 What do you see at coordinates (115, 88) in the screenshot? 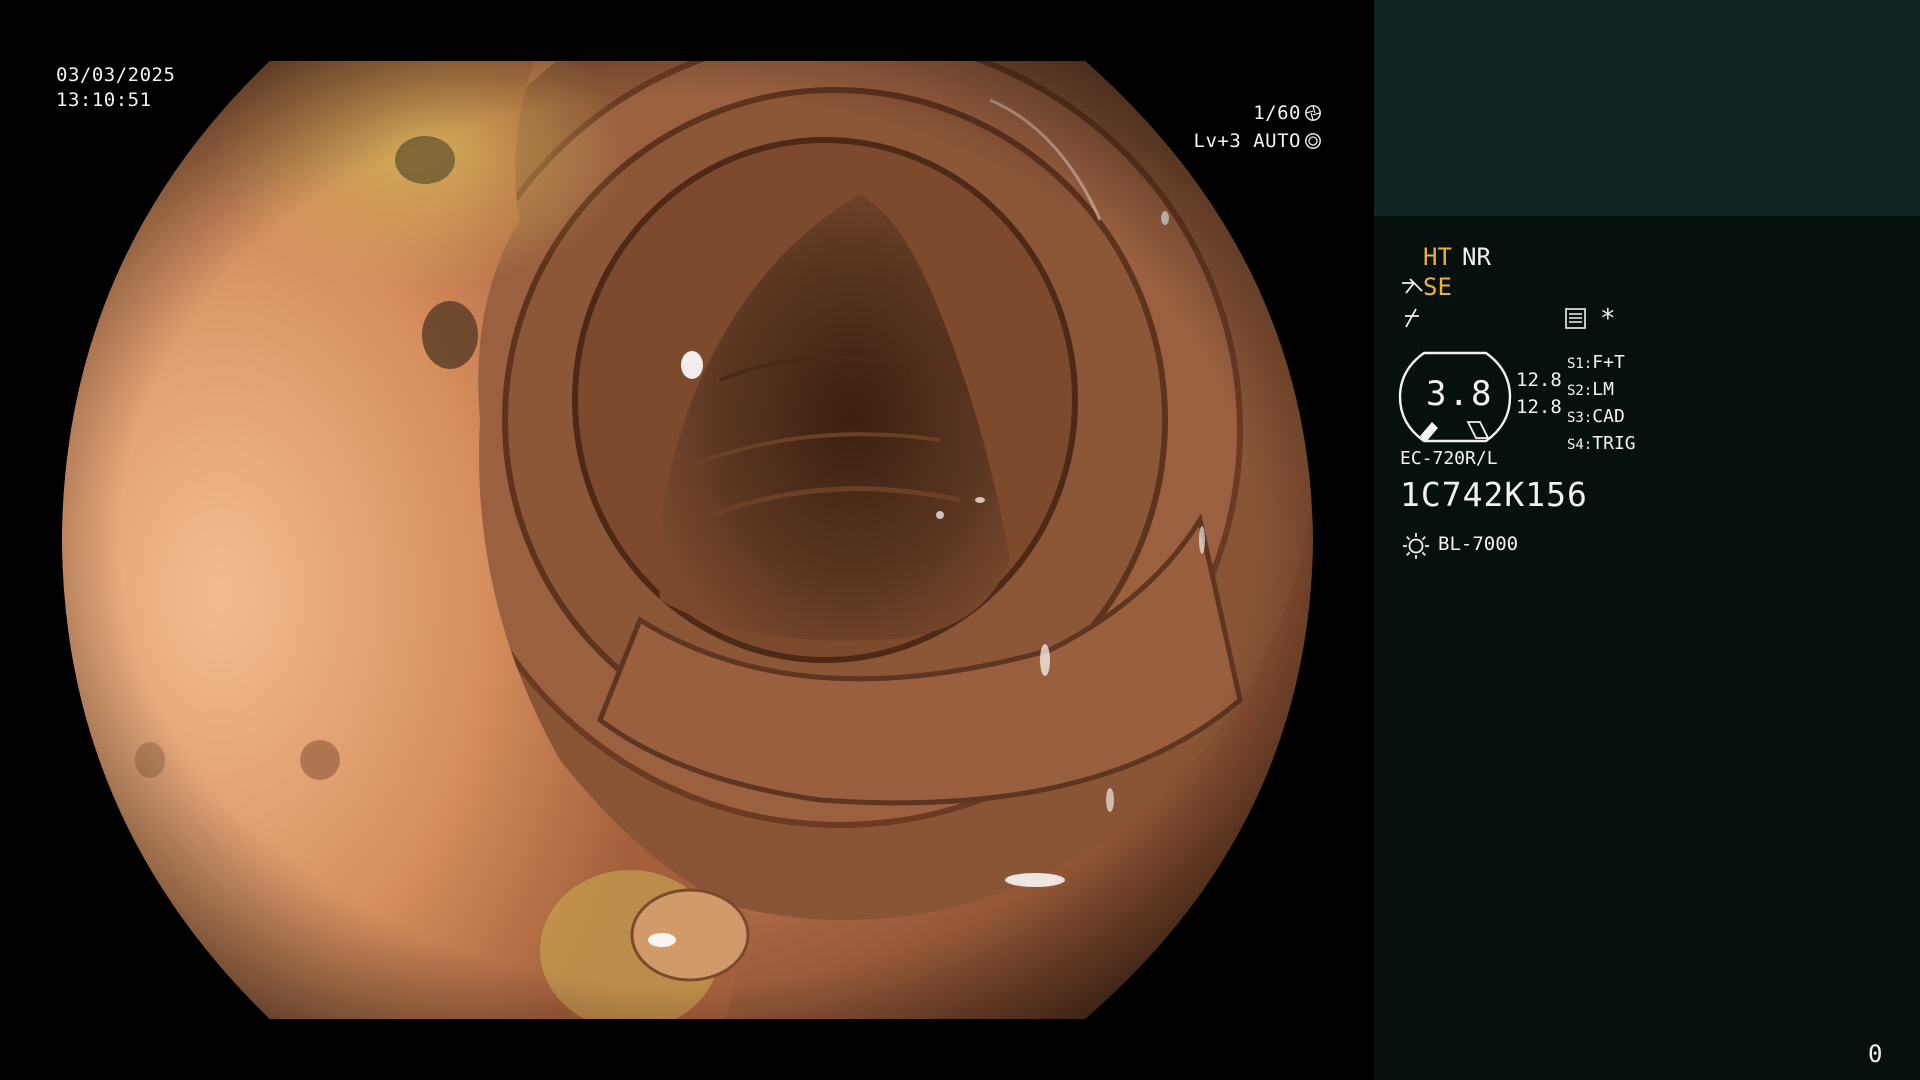
I see `datetime: 03/03/2025 13:10:51` at bounding box center [115, 88].